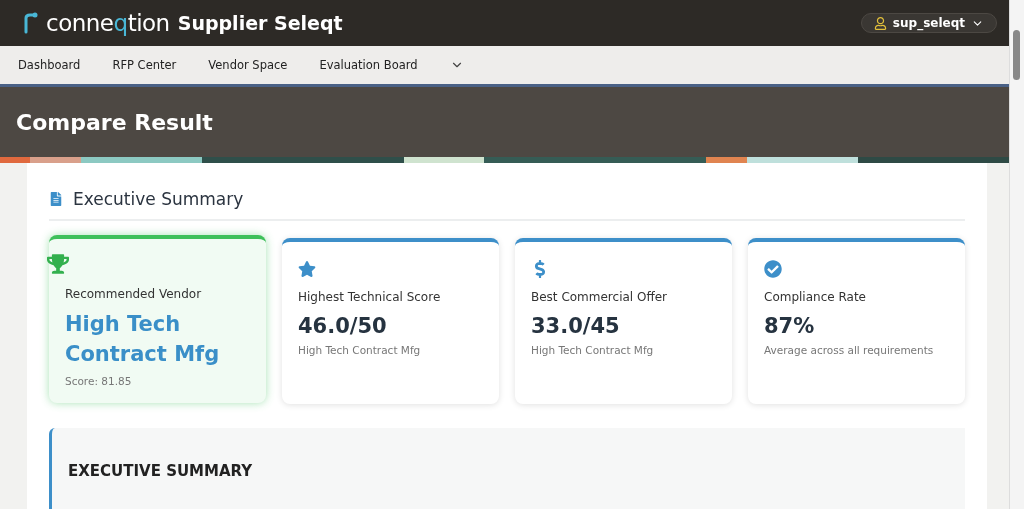 This screenshot has width=1024, height=509. What do you see at coordinates (99, 381) in the screenshot?
I see `card-note: Score: 81.85` at bounding box center [99, 381].